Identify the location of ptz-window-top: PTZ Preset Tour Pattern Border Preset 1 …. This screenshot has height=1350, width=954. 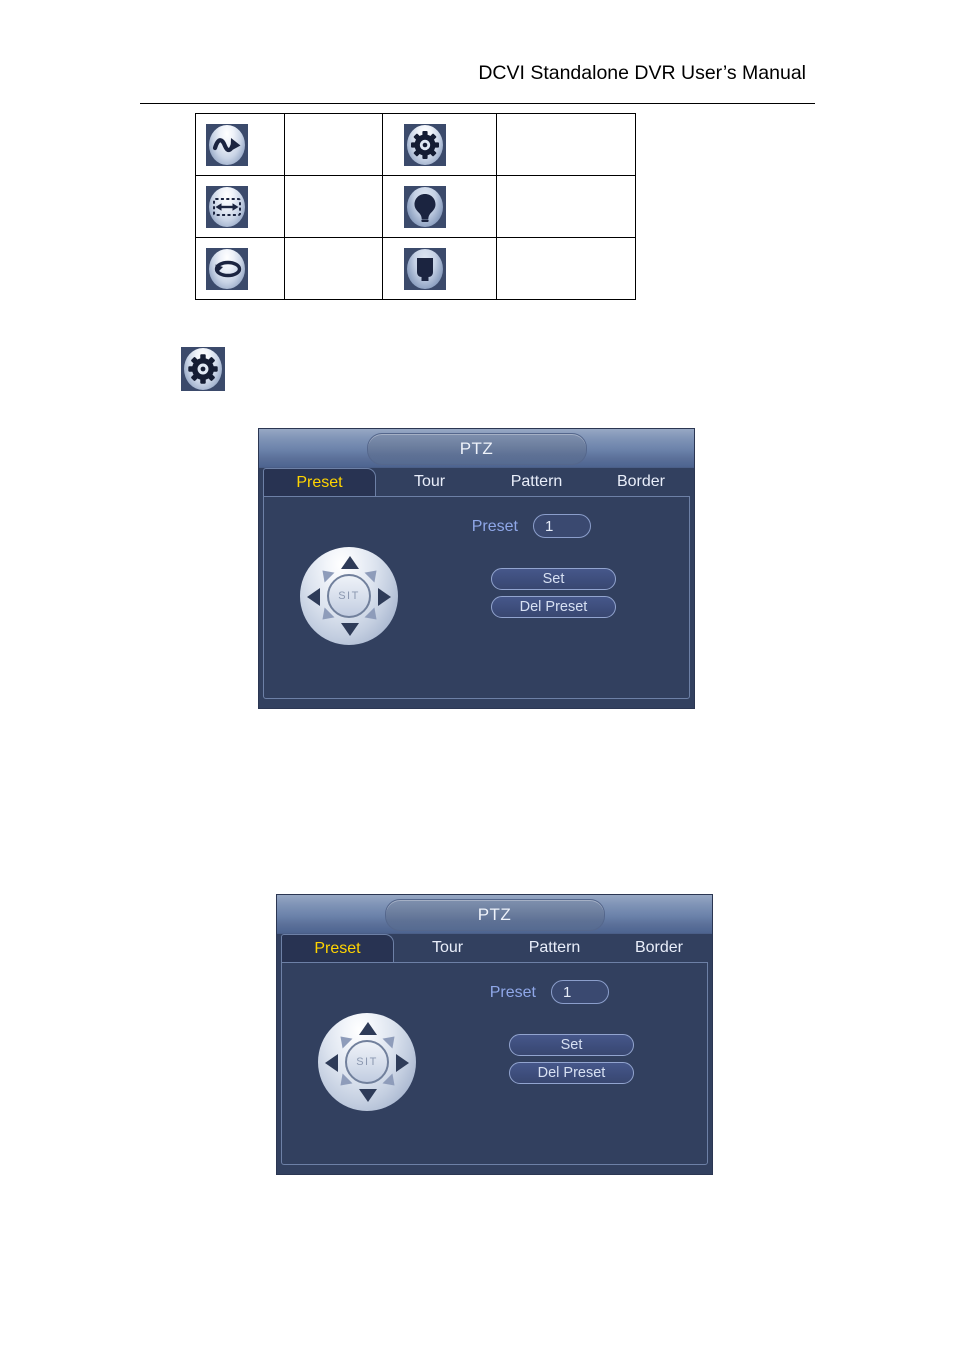
(476, 568).